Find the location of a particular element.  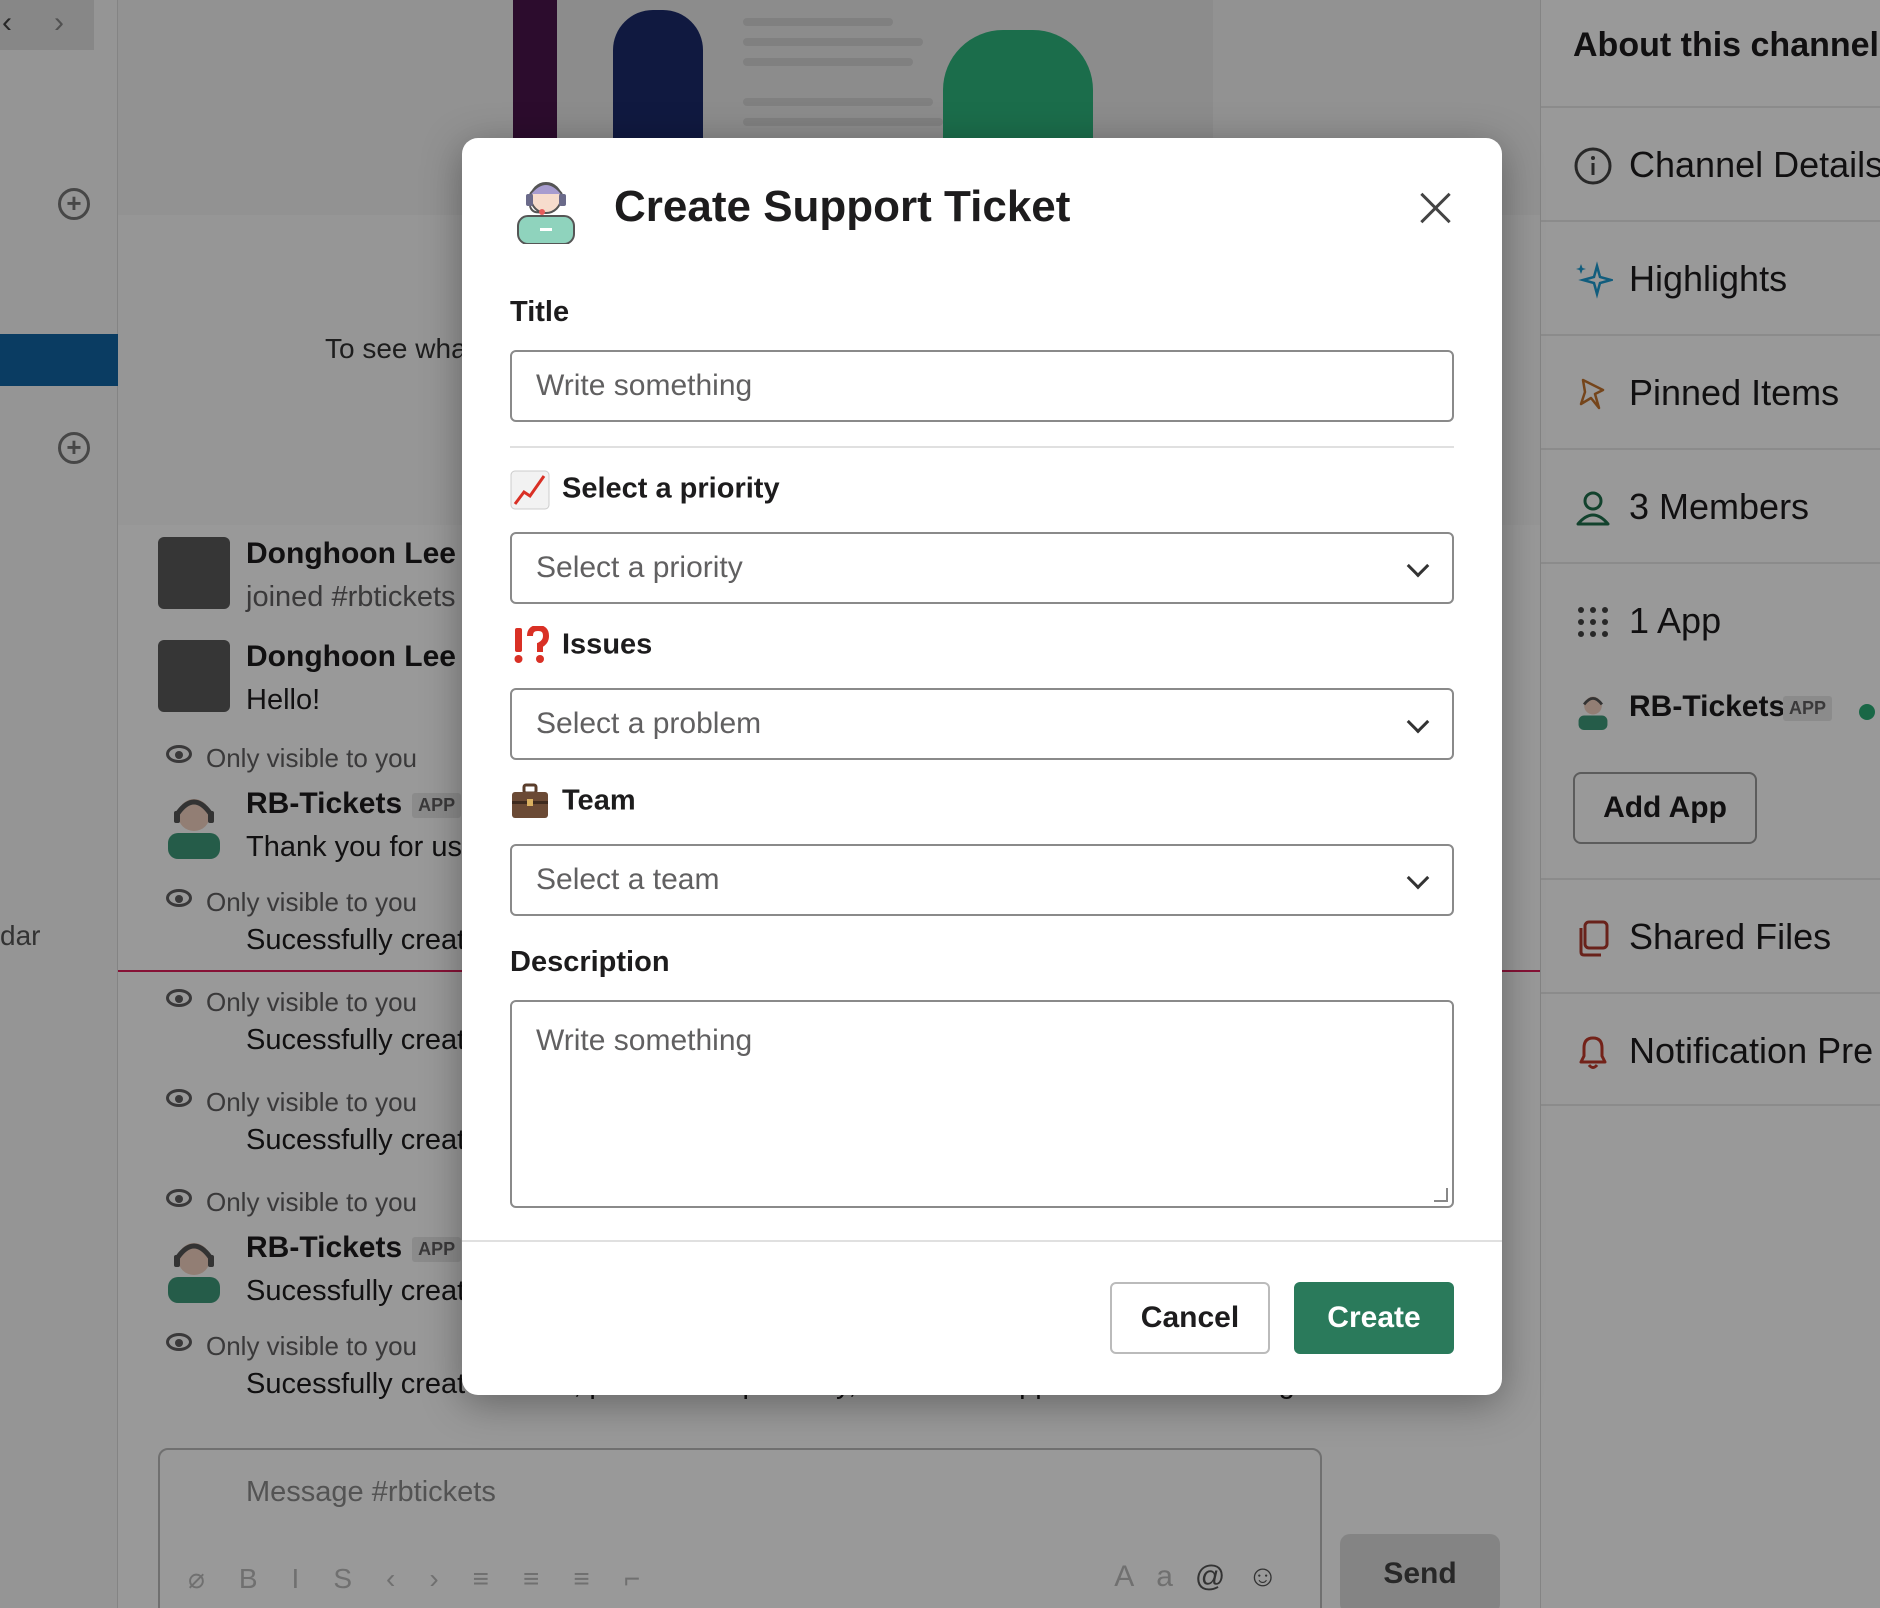

resize-handle-icon is located at coordinates (1441, 1195).